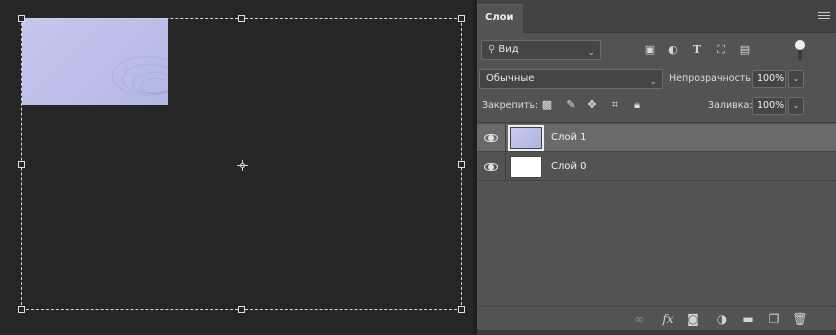  Describe the element at coordinates (656, 16) in the screenshot. I see `panel-header: Слои` at that location.